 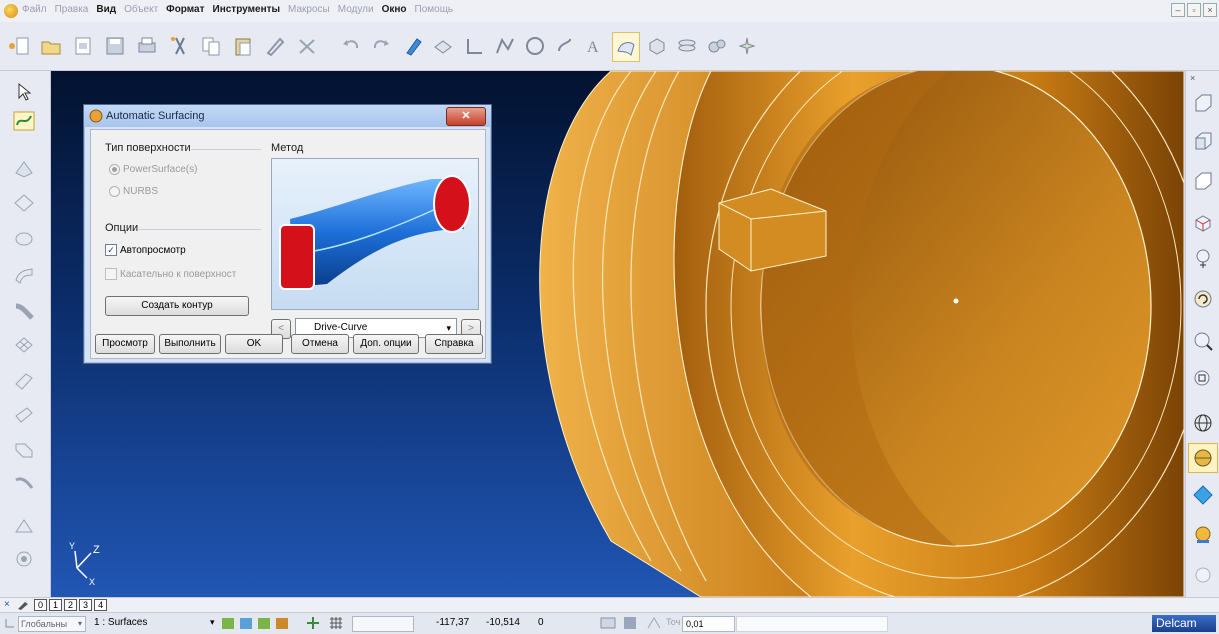 What do you see at coordinates (1203, 423) in the screenshot?
I see `globe-icon` at bounding box center [1203, 423].